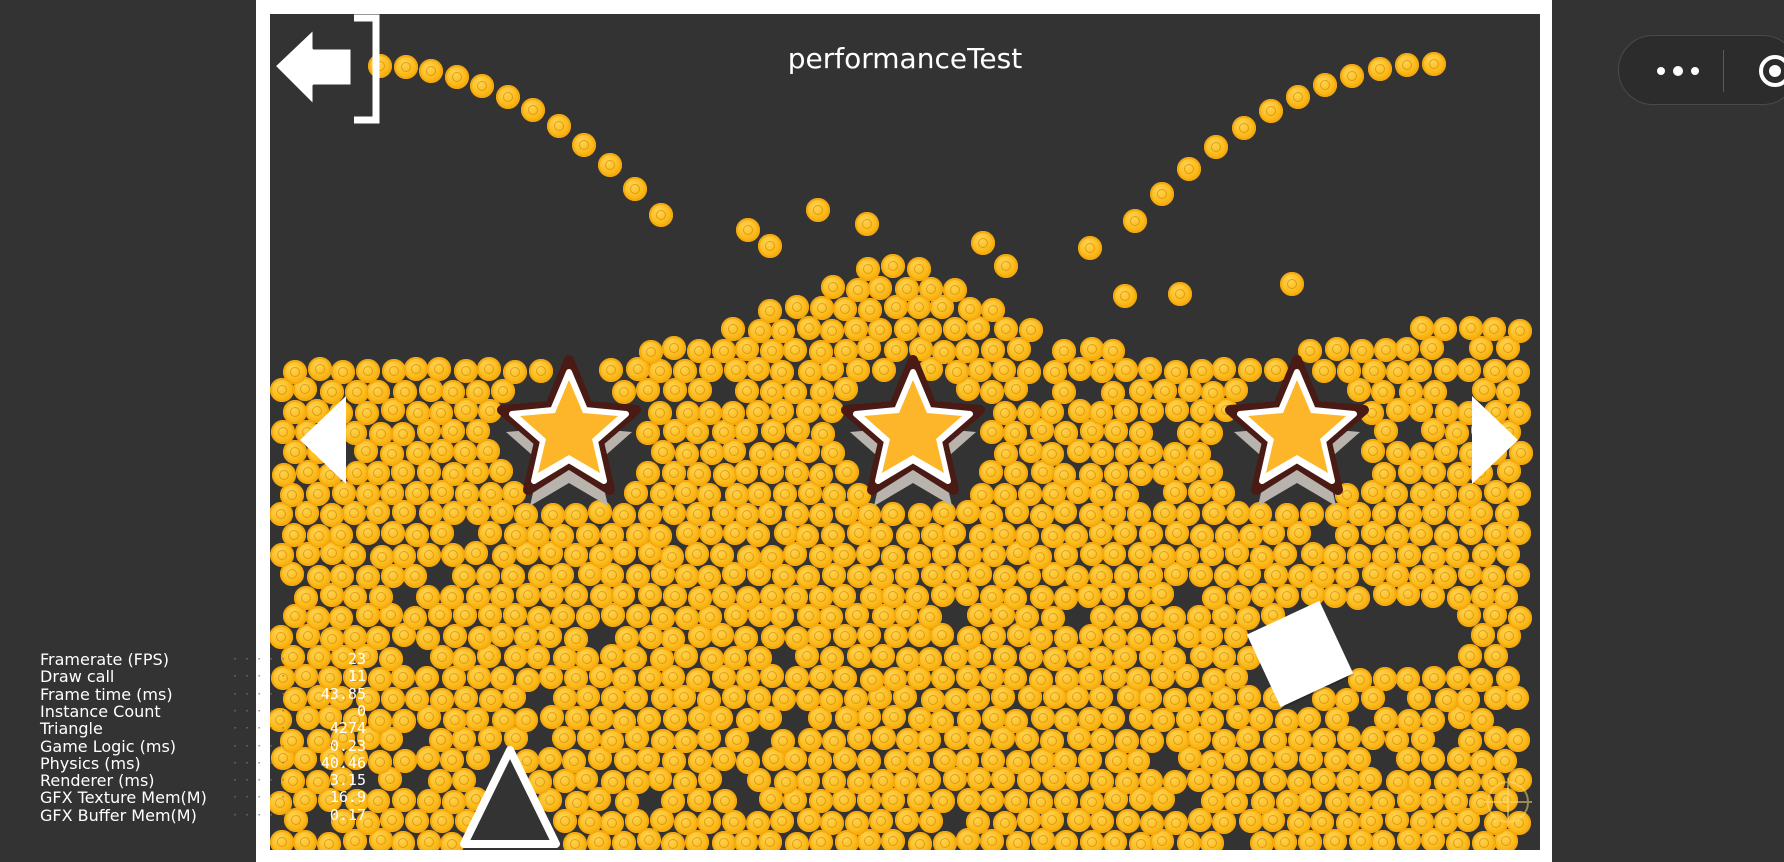 The width and height of the screenshot is (1784, 862). Describe the element at coordinates (324, 440) in the screenshot. I see `chevron-left-icon` at that location.